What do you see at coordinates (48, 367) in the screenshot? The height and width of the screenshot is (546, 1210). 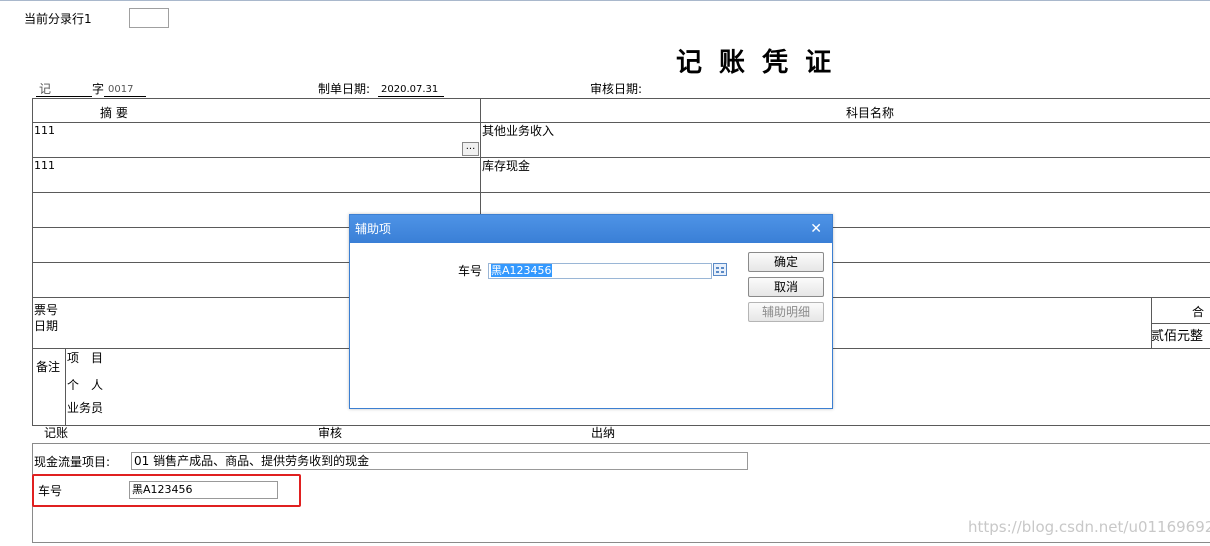 I see `remark-label: 备注` at bounding box center [48, 367].